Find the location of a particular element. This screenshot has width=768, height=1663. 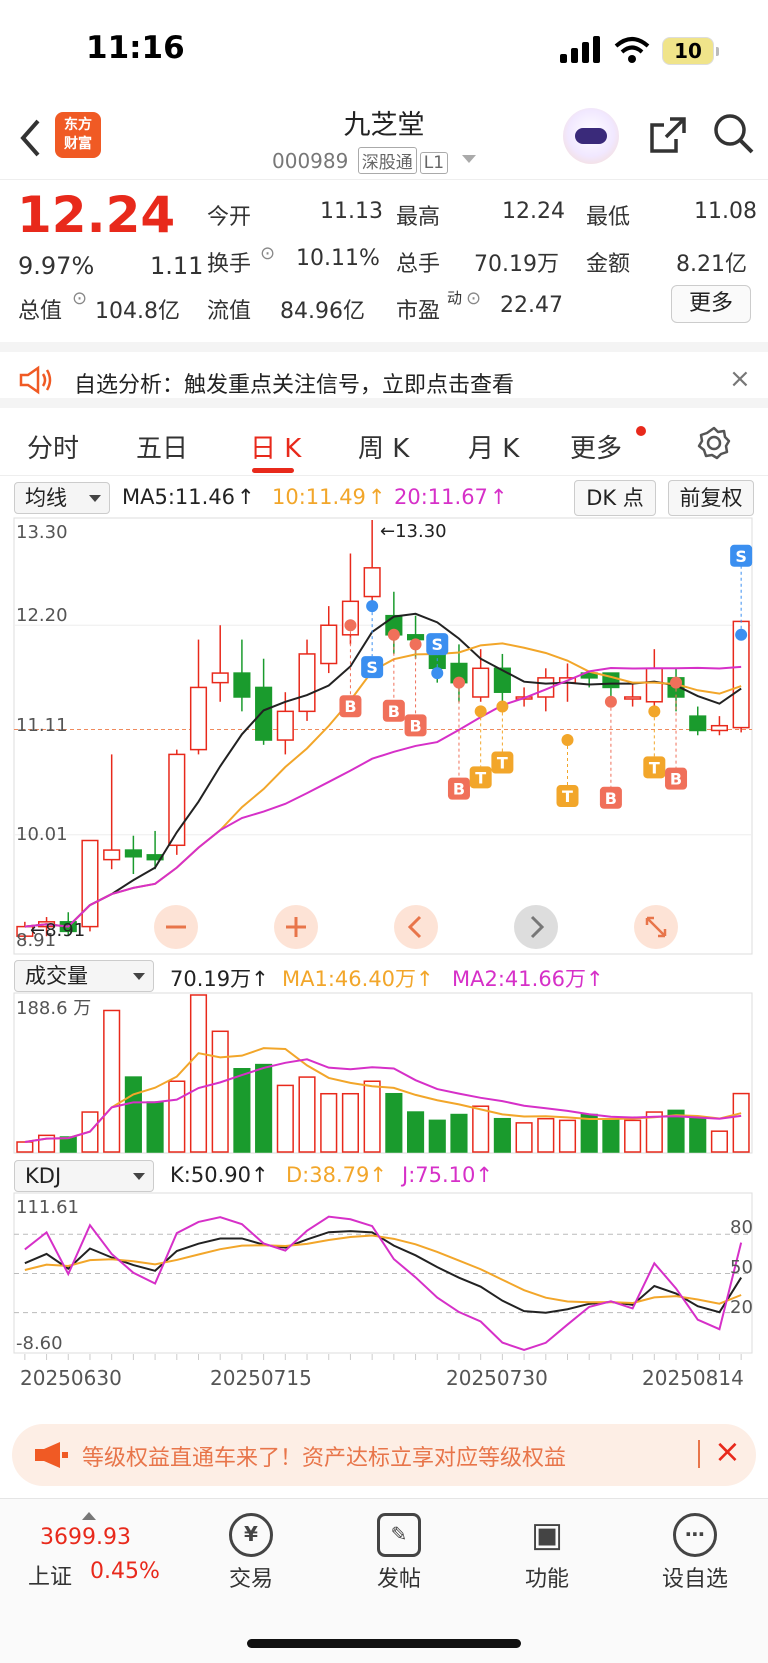

y-label-2: 12.20 is located at coordinates (42, 615).